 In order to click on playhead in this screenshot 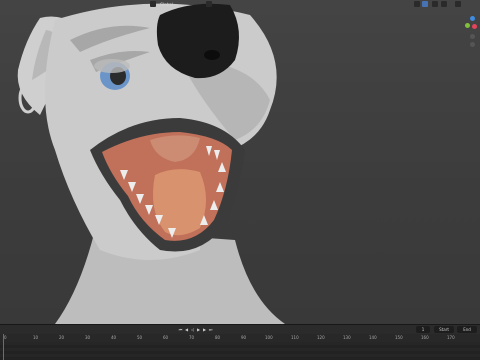, I will do `click(3, 347)`.